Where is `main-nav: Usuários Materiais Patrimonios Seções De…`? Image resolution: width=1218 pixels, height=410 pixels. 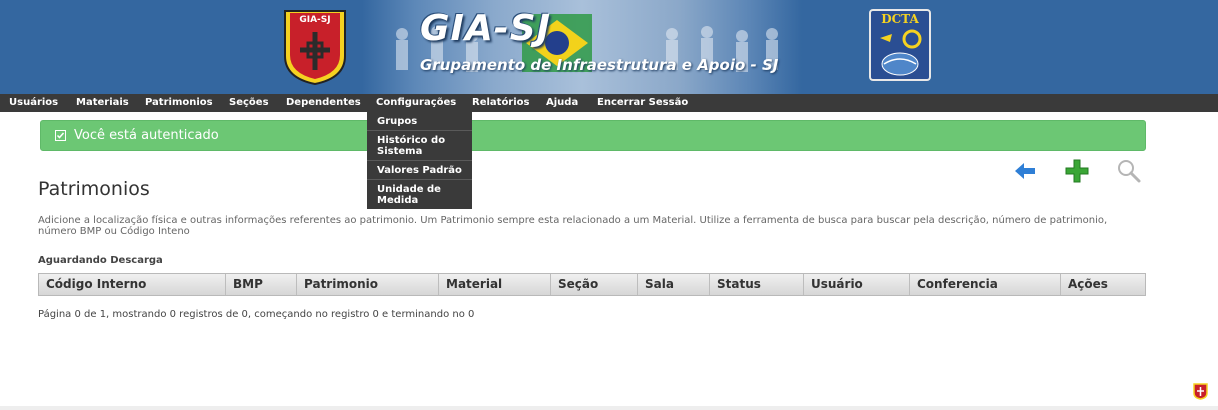
main-nav: Usuários Materiais Patrimonios Seções De… is located at coordinates (609, 103).